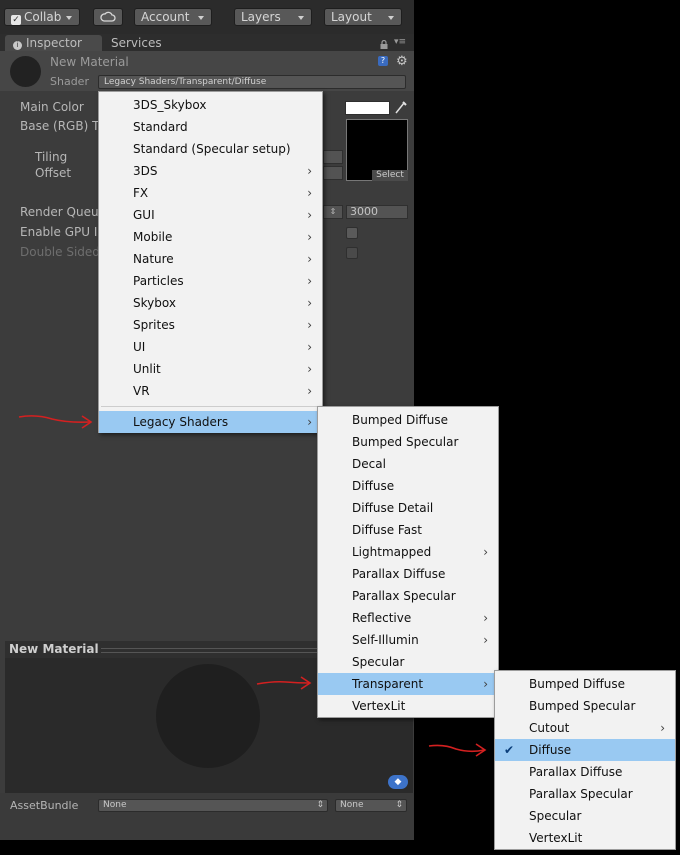 The width and height of the screenshot is (680, 855). Describe the element at coordinates (382, 618) in the screenshot. I see `menu-item-label: Reflective` at that location.